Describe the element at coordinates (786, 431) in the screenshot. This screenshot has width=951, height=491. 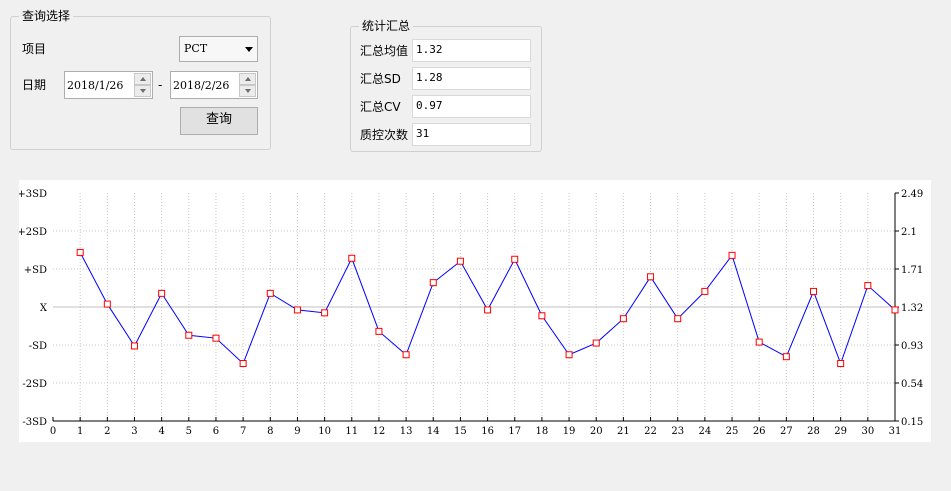
I see `x-tick-label: 27` at that location.